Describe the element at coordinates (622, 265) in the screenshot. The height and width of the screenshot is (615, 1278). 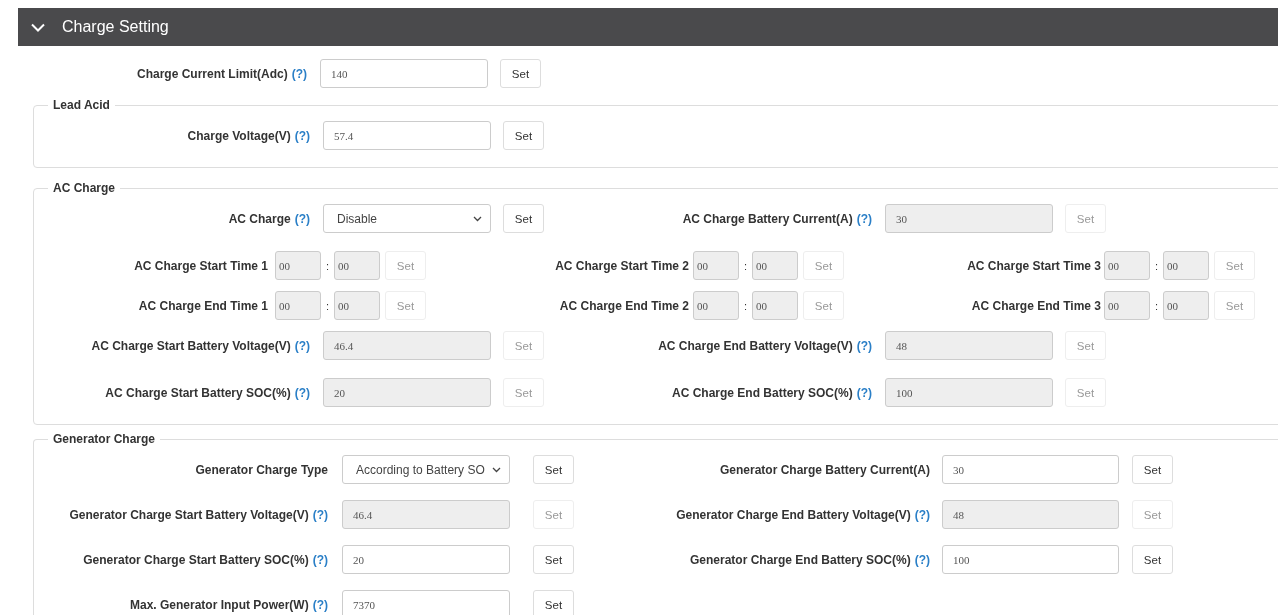
I see `field-label: AC Charge Start Time 2` at that location.